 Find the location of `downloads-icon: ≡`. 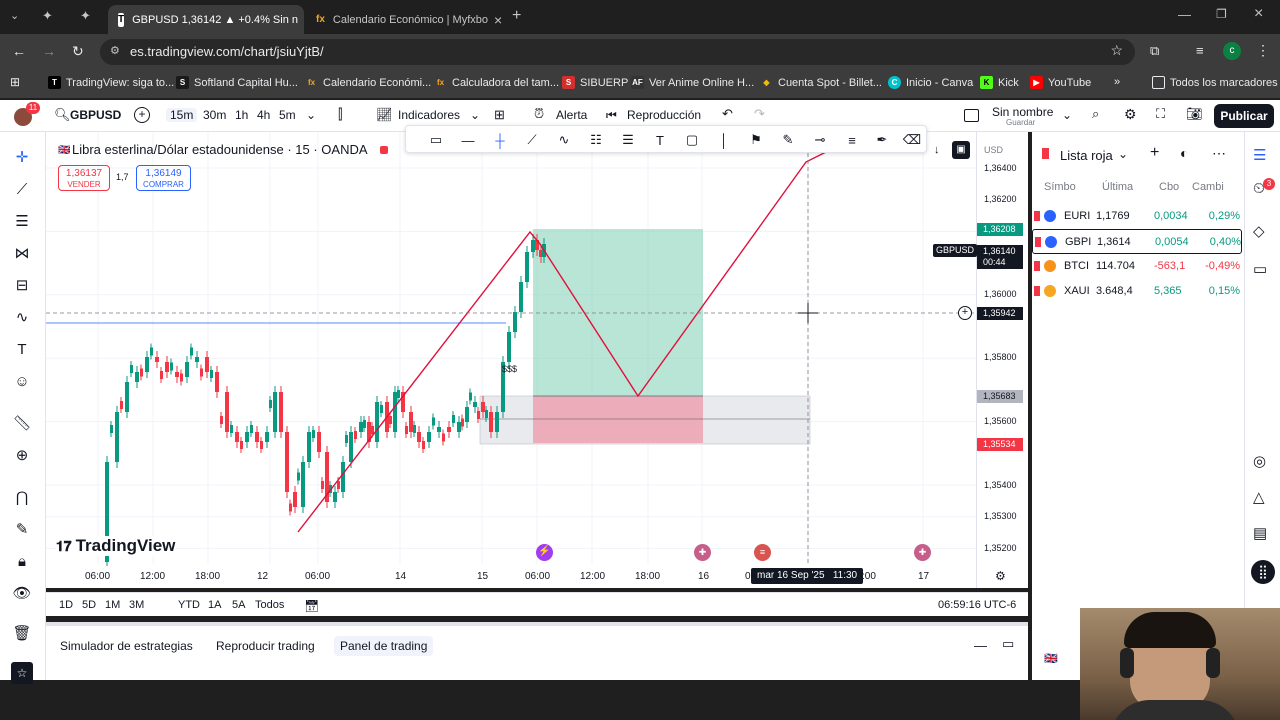

downloads-icon: ≡ is located at coordinates (1200, 50).